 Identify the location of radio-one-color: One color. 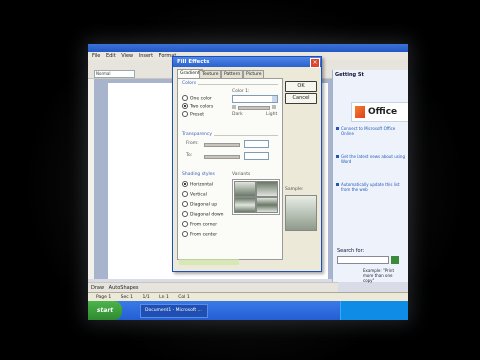
(197, 99).